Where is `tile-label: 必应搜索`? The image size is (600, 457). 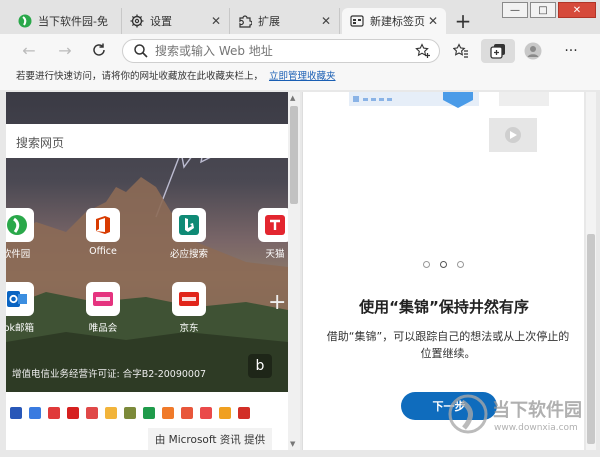
tile-label: 必应搜索 is located at coordinates (188, 254).